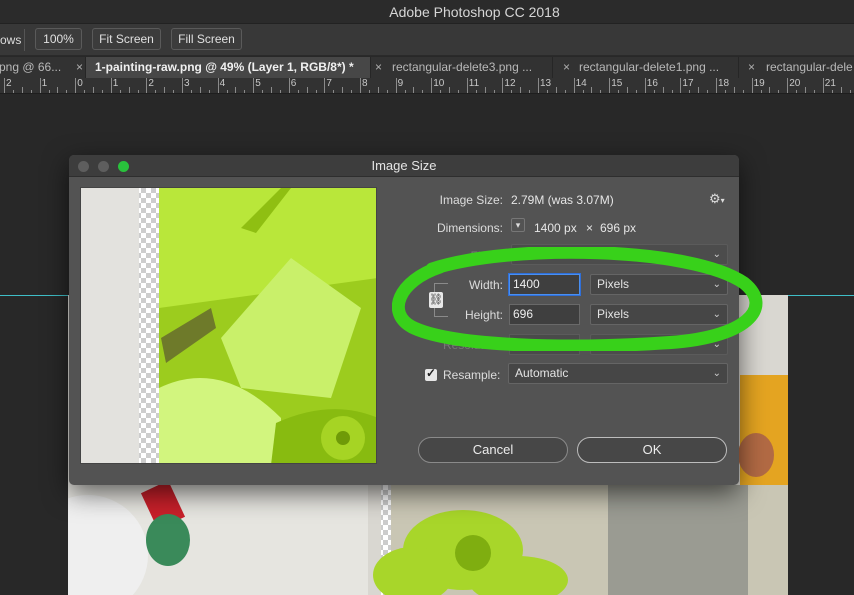  Describe the element at coordinates (485, 285) in the screenshot. I see `width-label: Width:` at that location.